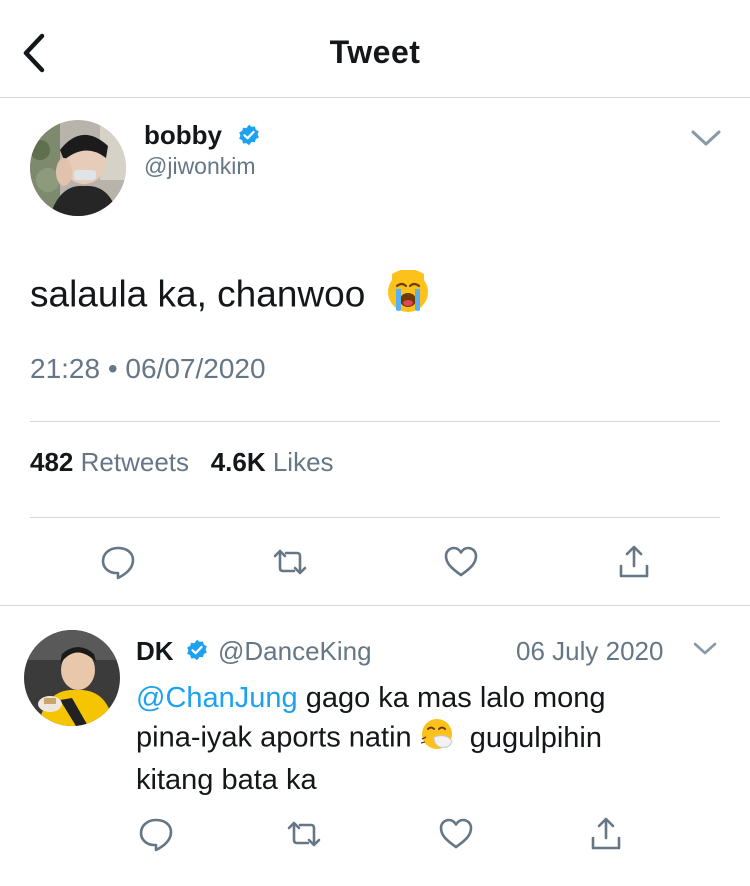  I want to click on retweet-stat: 482 Retweets, so click(109, 462).